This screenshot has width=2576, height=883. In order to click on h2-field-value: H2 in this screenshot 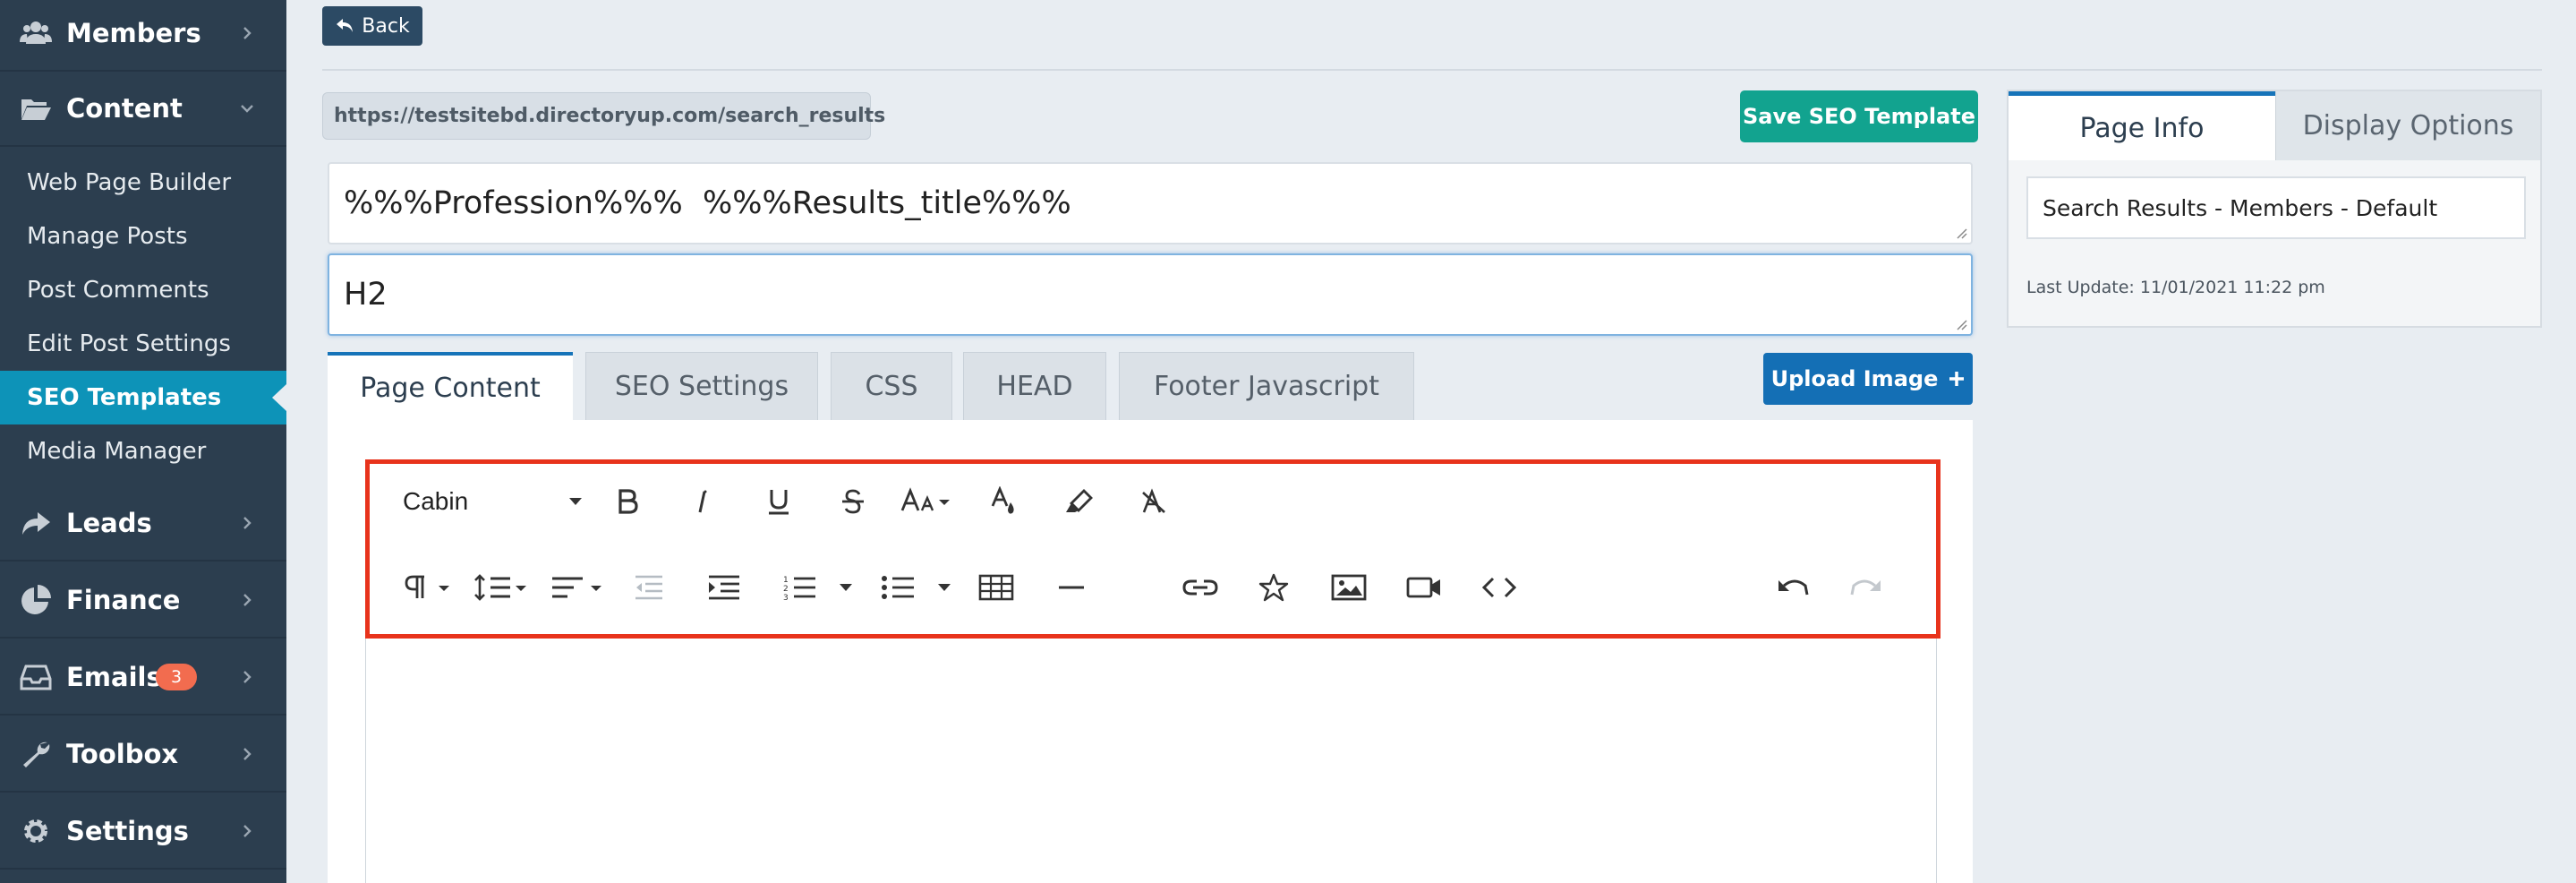, I will do `click(366, 295)`.